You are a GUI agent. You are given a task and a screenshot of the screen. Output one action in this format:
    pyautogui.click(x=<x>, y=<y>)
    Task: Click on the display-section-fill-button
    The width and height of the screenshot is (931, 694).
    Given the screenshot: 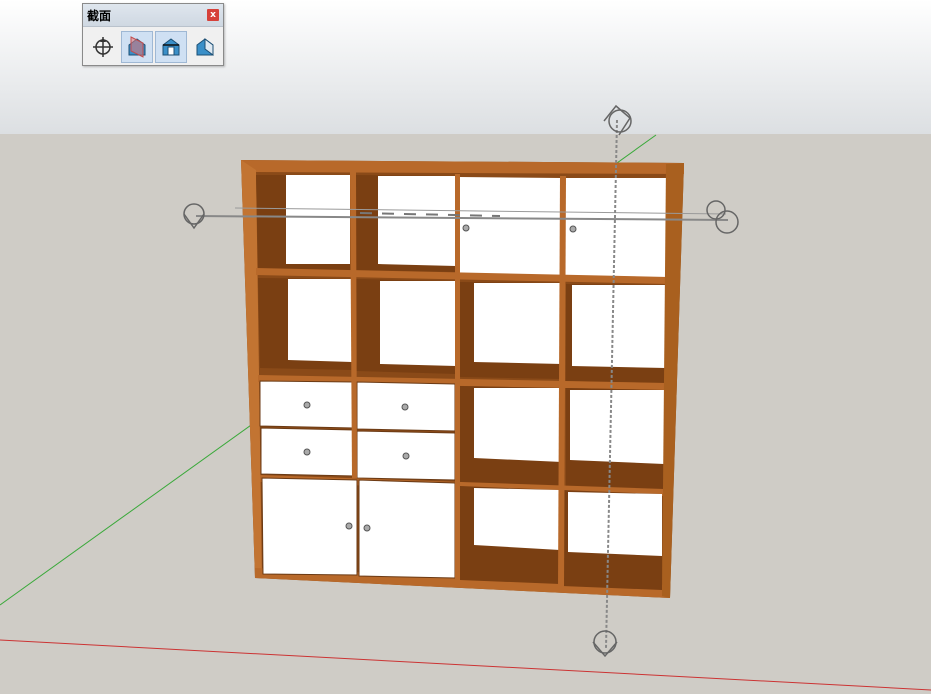 What is the action you would take?
    pyautogui.click(x=205, y=47)
    